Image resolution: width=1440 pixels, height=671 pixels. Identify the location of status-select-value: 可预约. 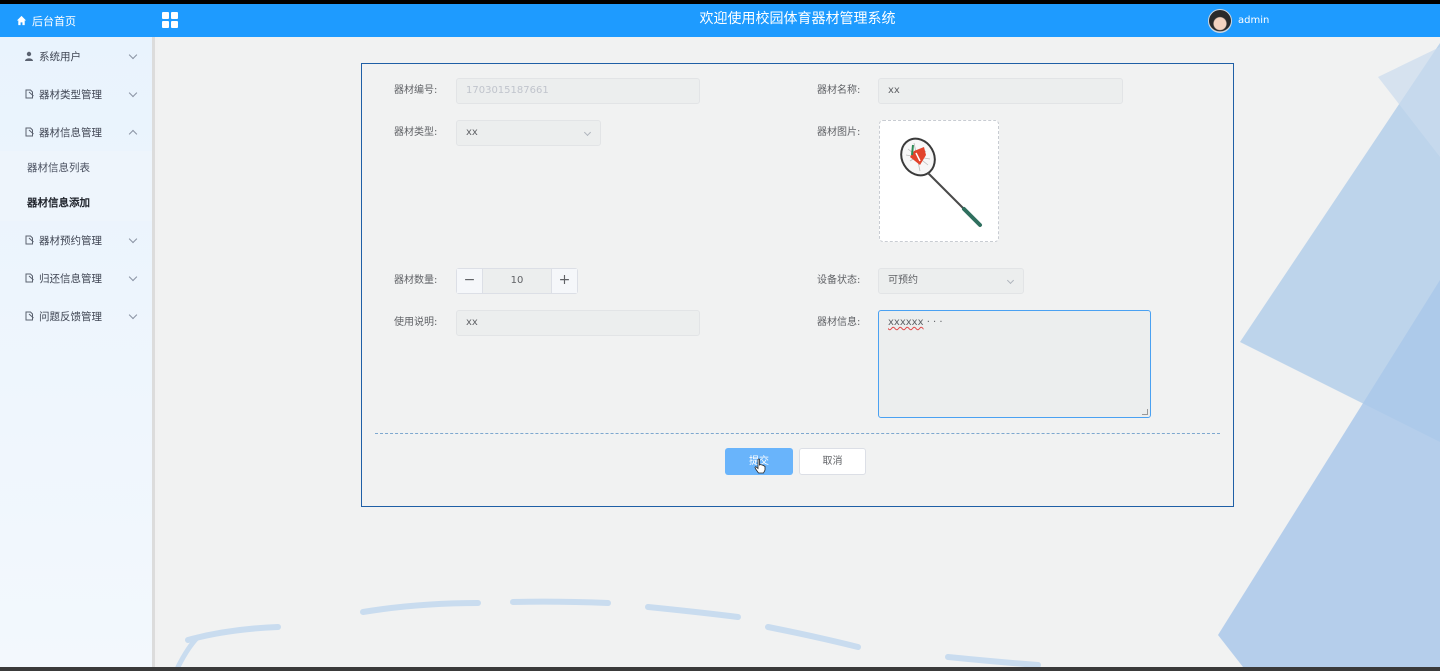
(903, 280).